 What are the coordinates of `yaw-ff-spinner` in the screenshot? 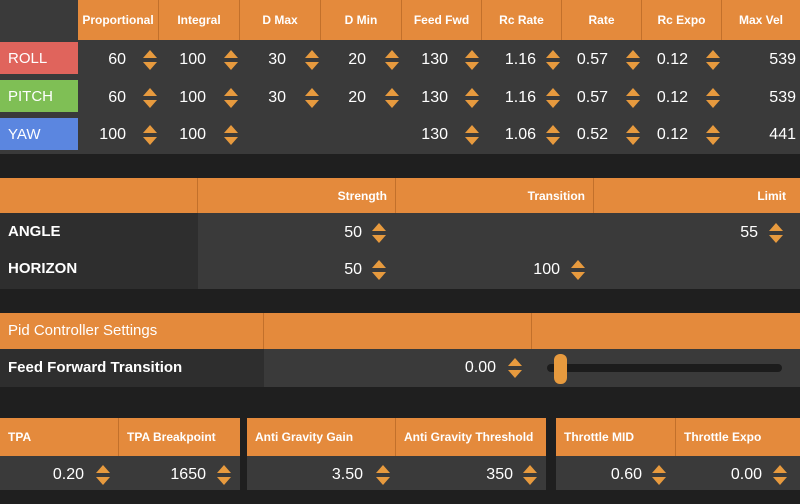 It's located at (472, 135).